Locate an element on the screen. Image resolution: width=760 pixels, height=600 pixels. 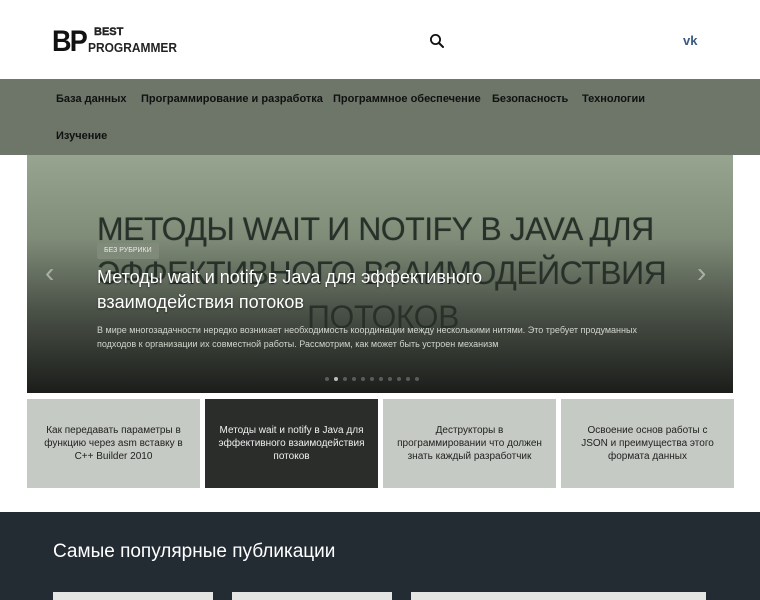
logo-programmer-text: PROGRAMMER is located at coordinates (133, 47).